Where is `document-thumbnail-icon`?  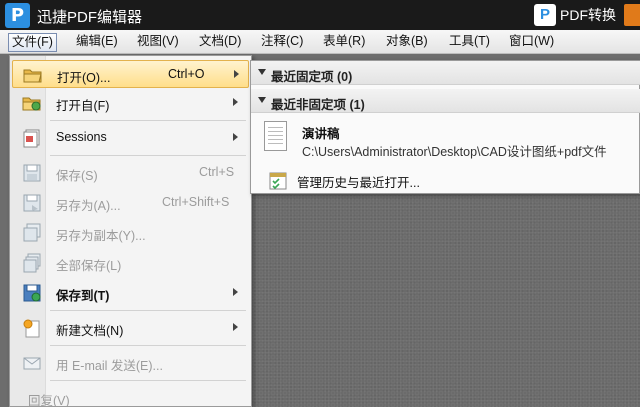
document-thumbnail-icon is located at coordinates (275, 136).